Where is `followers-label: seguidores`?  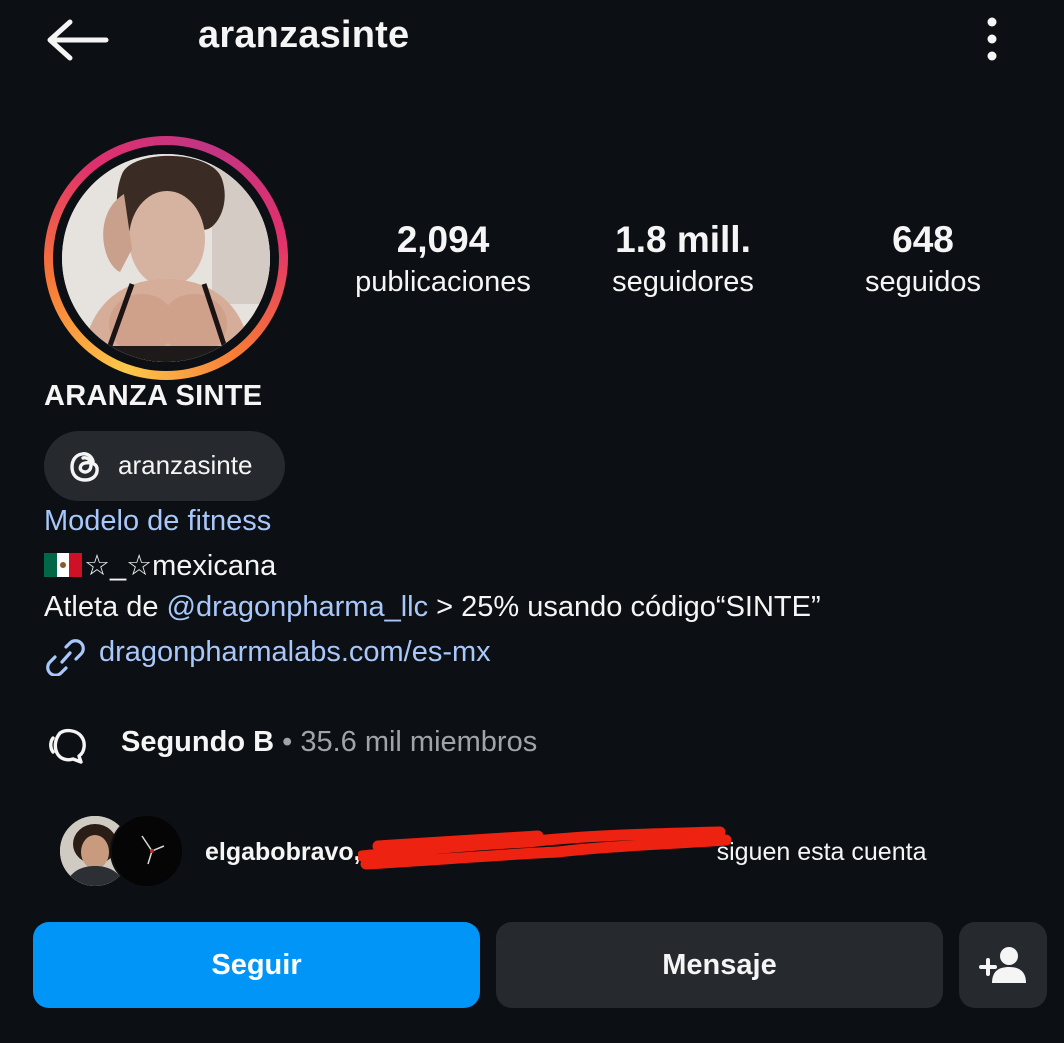 followers-label: seguidores is located at coordinates (683, 282).